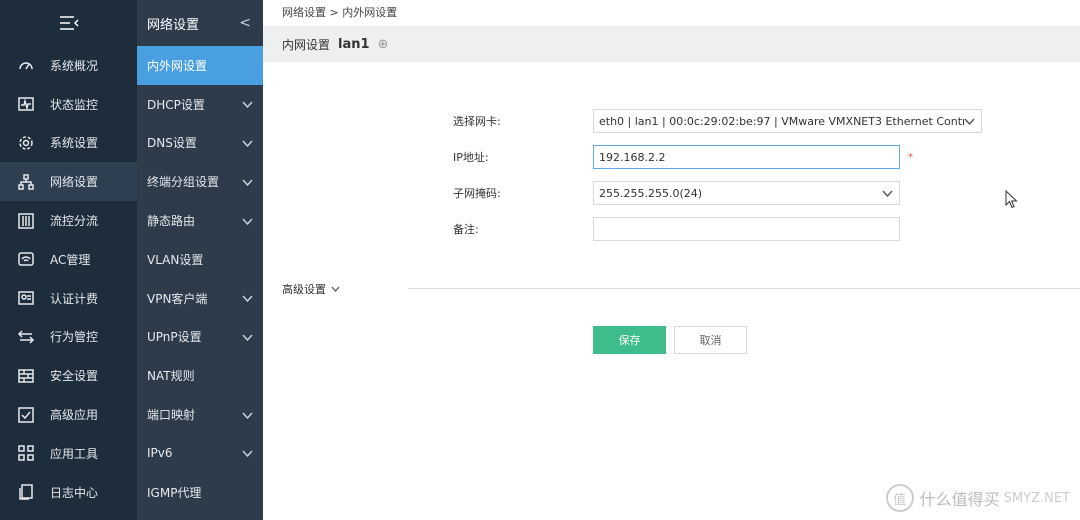  Describe the element at coordinates (200, 375) in the screenshot. I see `subnav-item: NAT规则` at that location.